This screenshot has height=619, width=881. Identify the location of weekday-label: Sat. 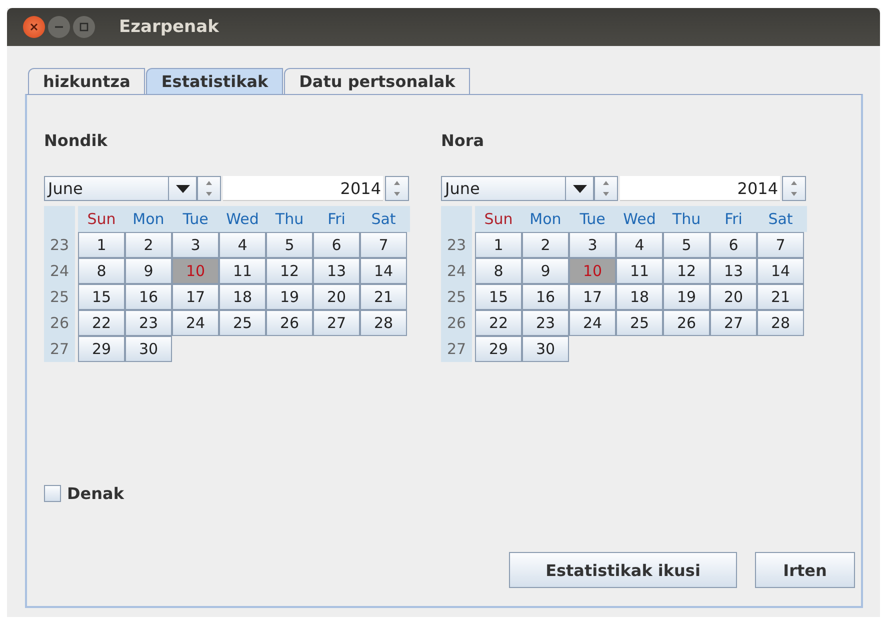
(780, 219).